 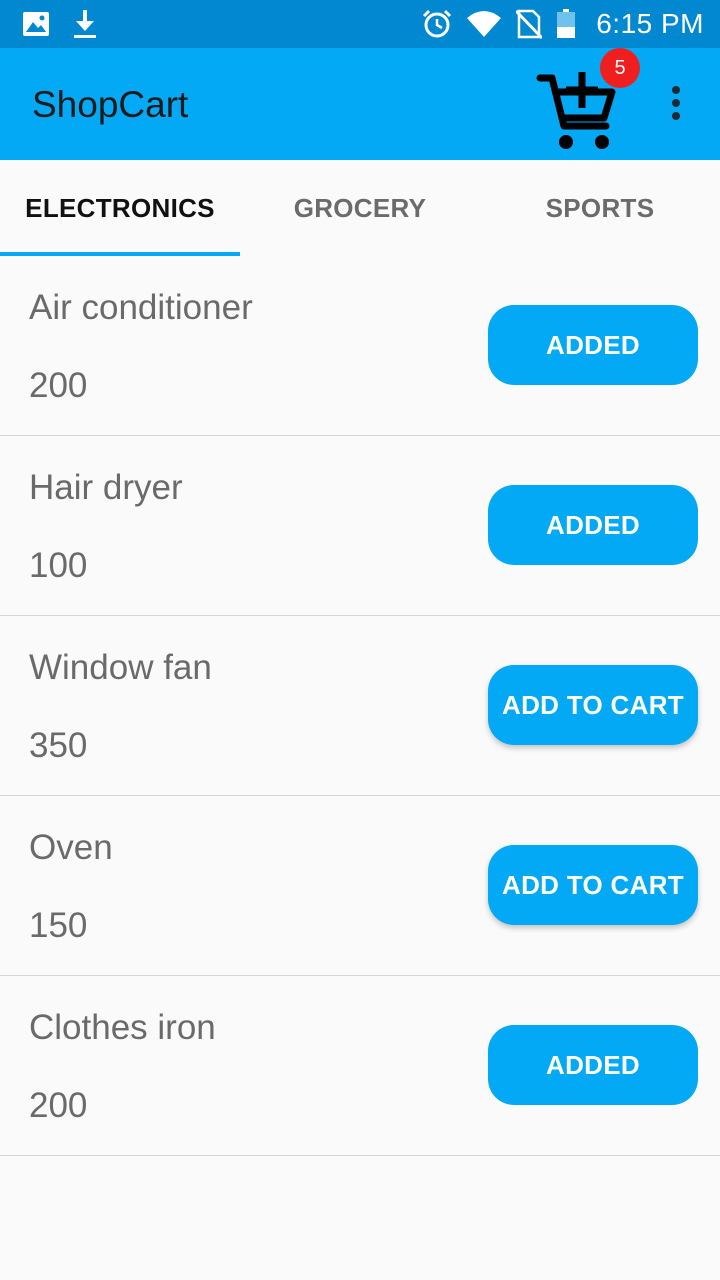 I want to click on product-price: 150, so click(x=58, y=925).